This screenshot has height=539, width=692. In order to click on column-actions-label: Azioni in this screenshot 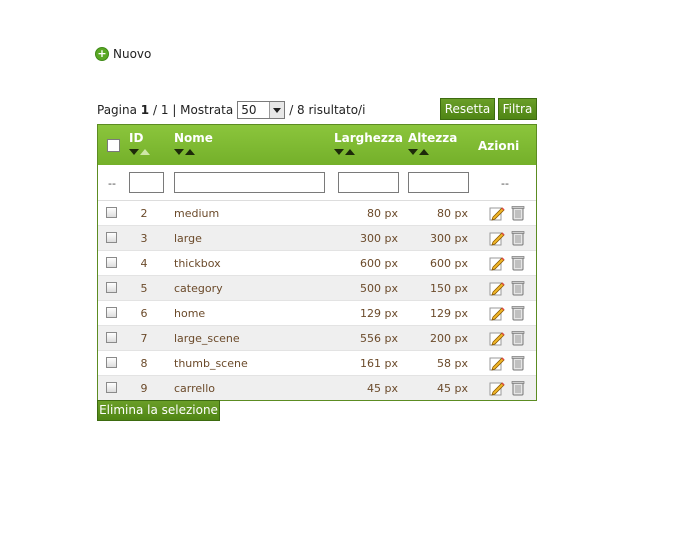, I will do `click(499, 146)`.